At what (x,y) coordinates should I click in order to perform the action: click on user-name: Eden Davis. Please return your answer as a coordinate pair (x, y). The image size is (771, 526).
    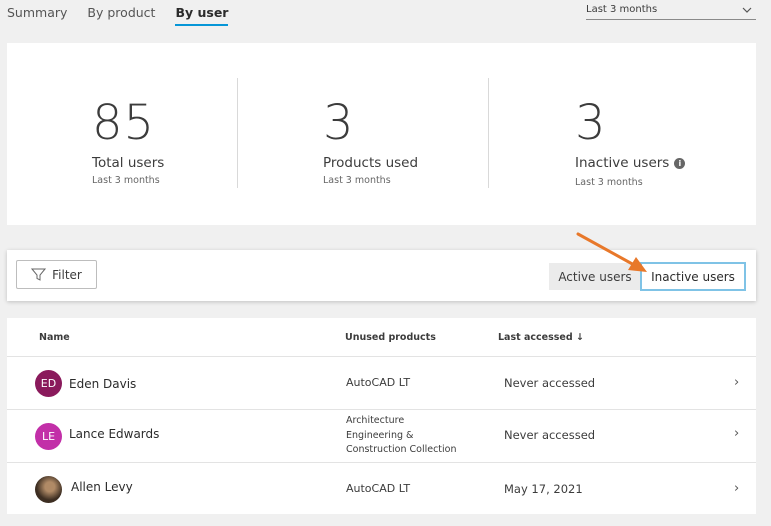
    Looking at the image, I should click on (103, 384).